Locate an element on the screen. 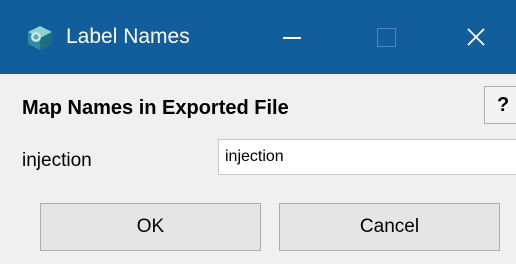 The height and width of the screenshot is (264, 516). close-icon is located at coordinates (476, 37).